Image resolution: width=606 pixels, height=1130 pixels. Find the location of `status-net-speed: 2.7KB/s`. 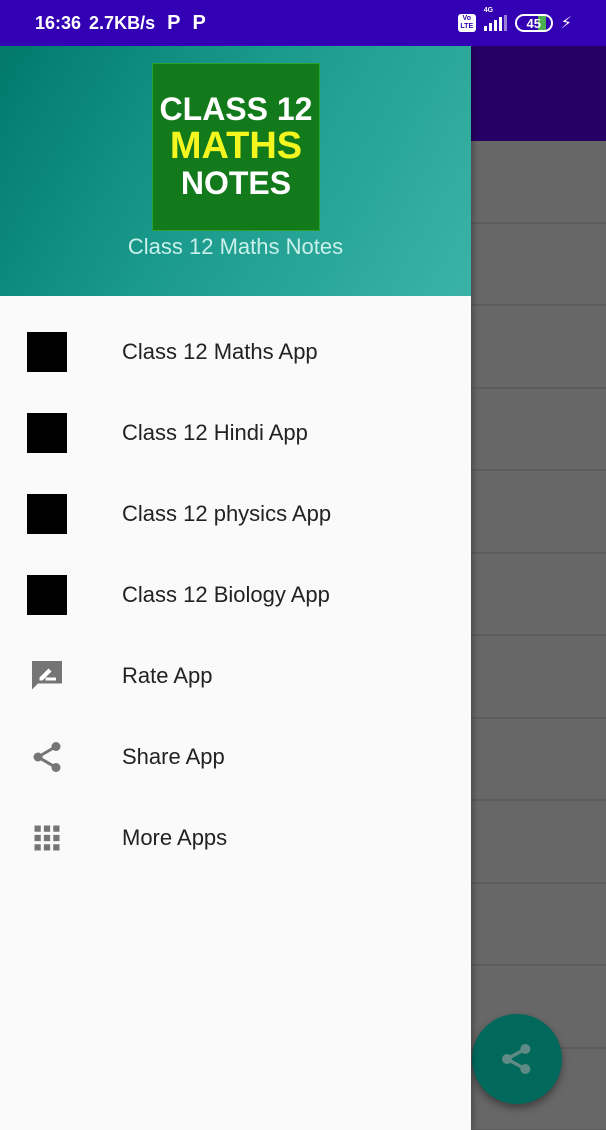

status-net-speed: 2.7KB/s is located at coordinates (122, 22).